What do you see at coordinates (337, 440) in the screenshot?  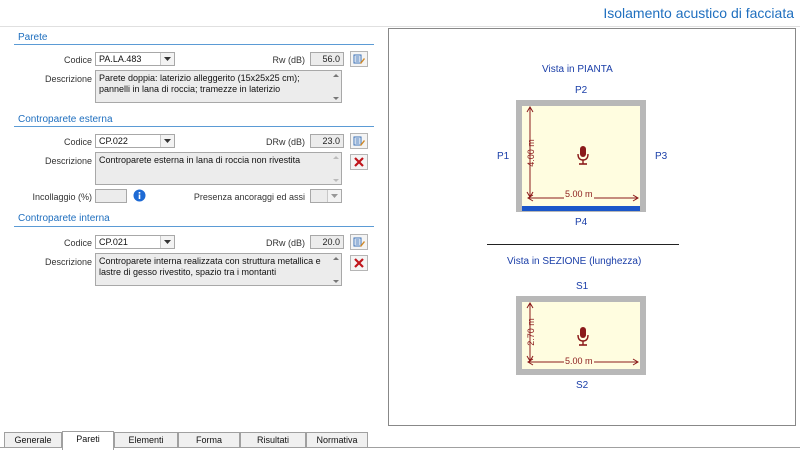 I see `tab-normativa: Normativa` at bounding box center [337, 440].